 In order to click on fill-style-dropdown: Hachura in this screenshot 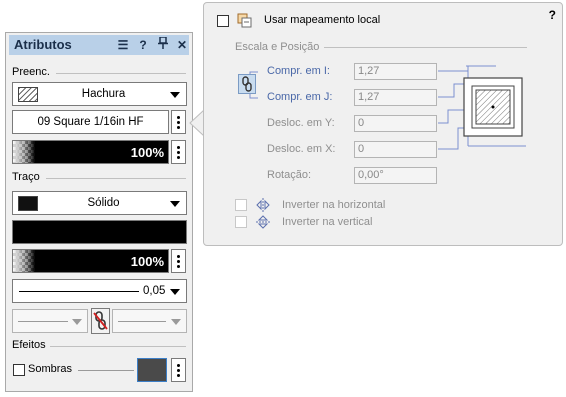, I will do `click(99, 94)`.